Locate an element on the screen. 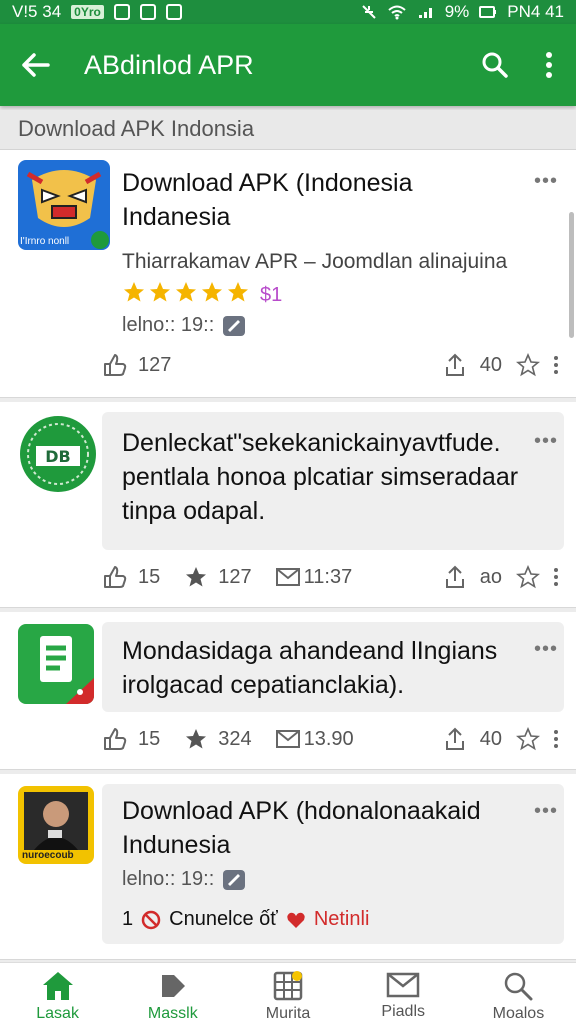  like-button: 127 is located at coordinates (136, 365).